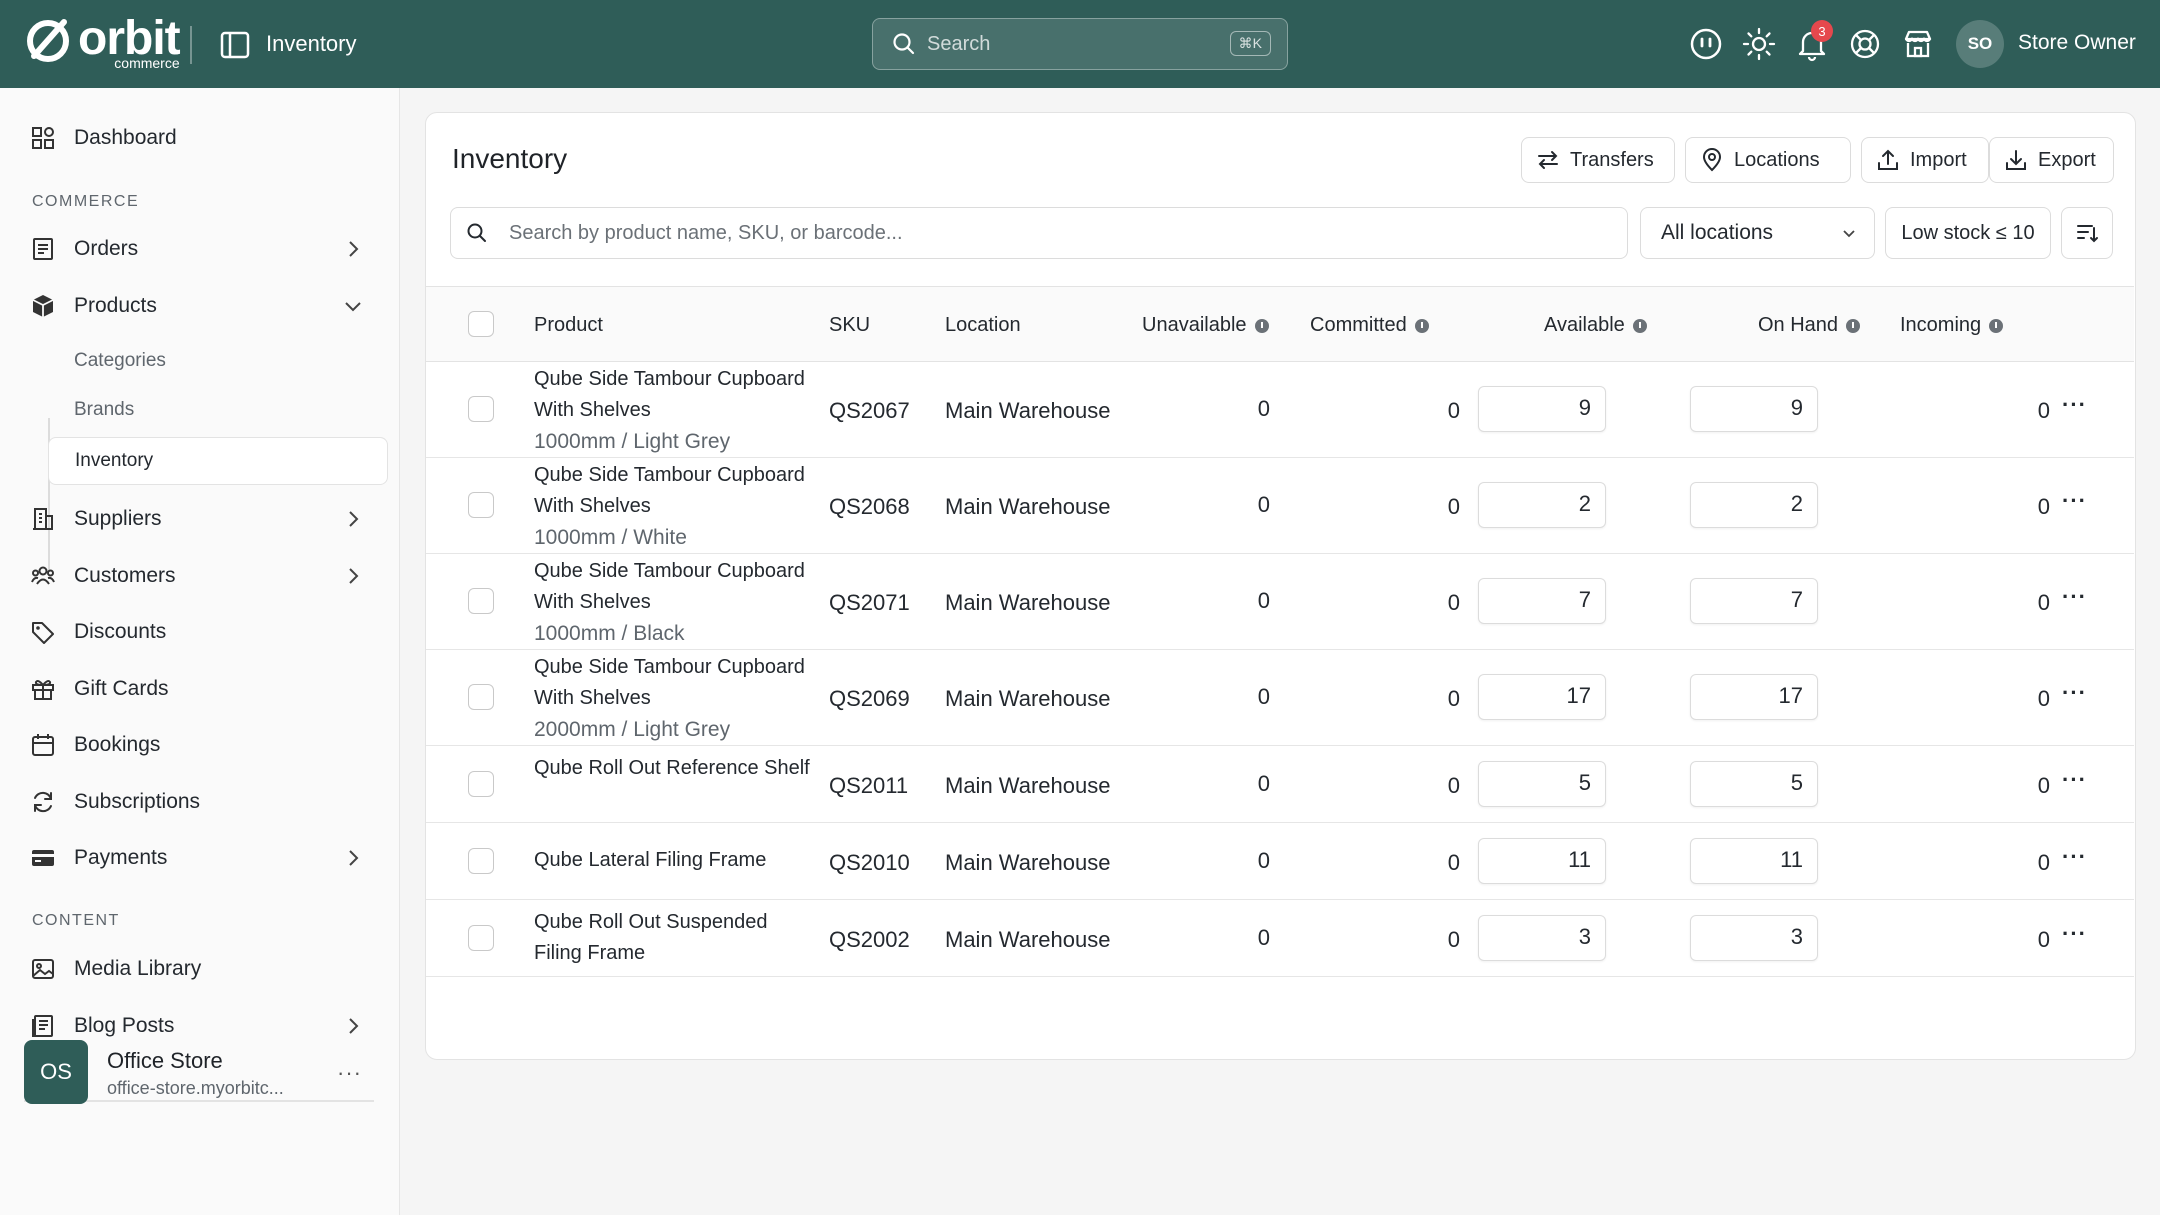  What do you see at coordinates (1809, 325) in the screenshot?
I see `column-header-on-hand: On Hand` at bounding box center [1809, 325].